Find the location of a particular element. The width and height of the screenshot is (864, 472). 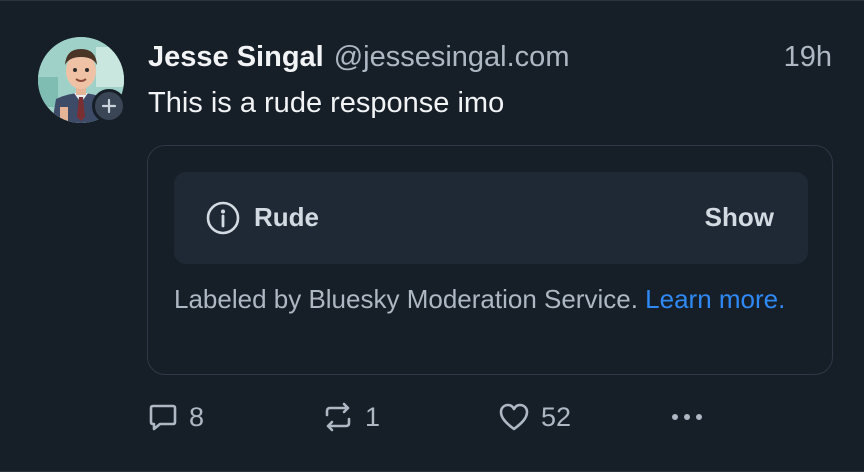

more-options-button is located at coordinates (687, 417).